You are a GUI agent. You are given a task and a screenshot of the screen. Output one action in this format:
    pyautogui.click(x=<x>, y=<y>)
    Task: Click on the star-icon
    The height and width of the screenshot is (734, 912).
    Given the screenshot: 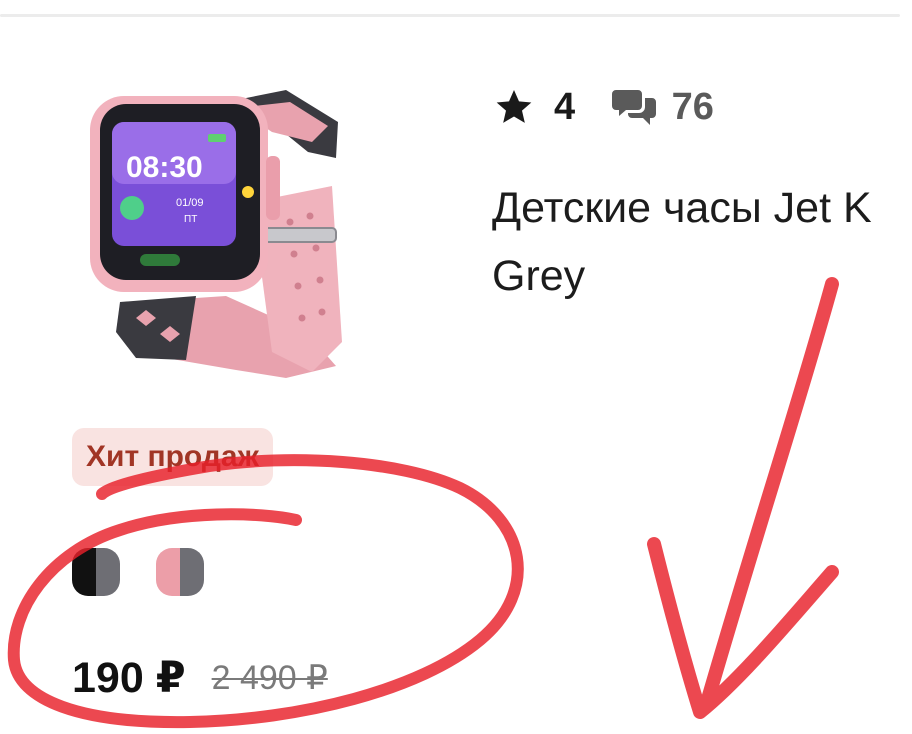 What is the action you would take?
    pyautogui.click(x=514, y=106)
    